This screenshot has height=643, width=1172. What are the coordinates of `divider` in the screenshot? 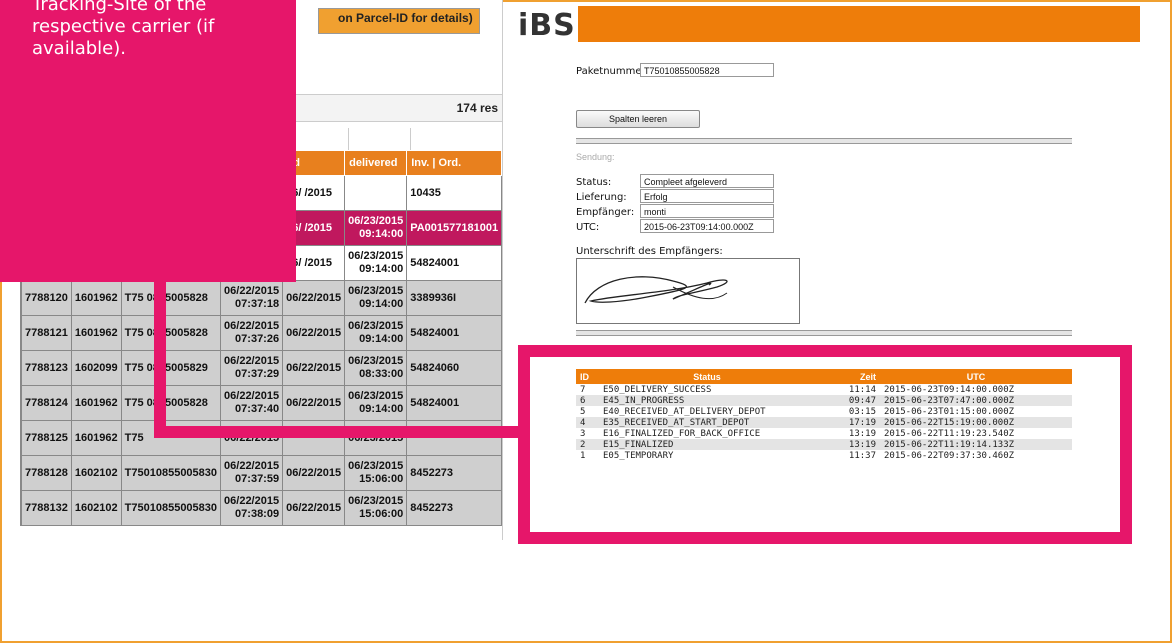 It's located at (824, 333).